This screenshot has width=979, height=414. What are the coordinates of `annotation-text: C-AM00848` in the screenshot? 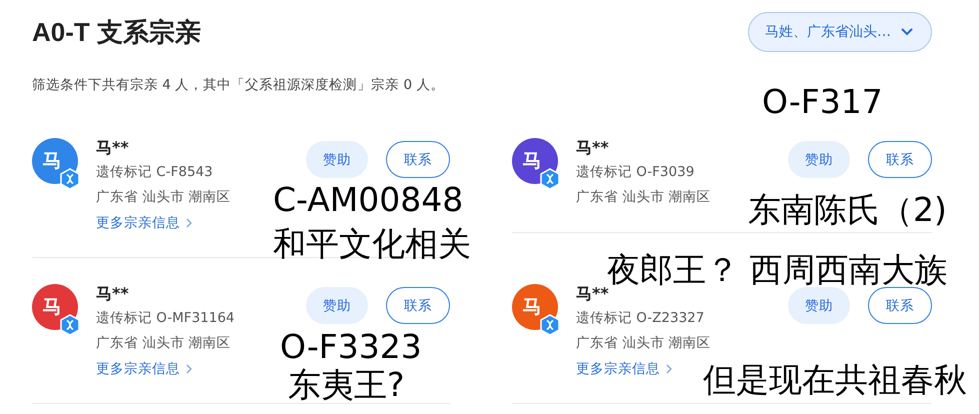 It's located at (368, 200).